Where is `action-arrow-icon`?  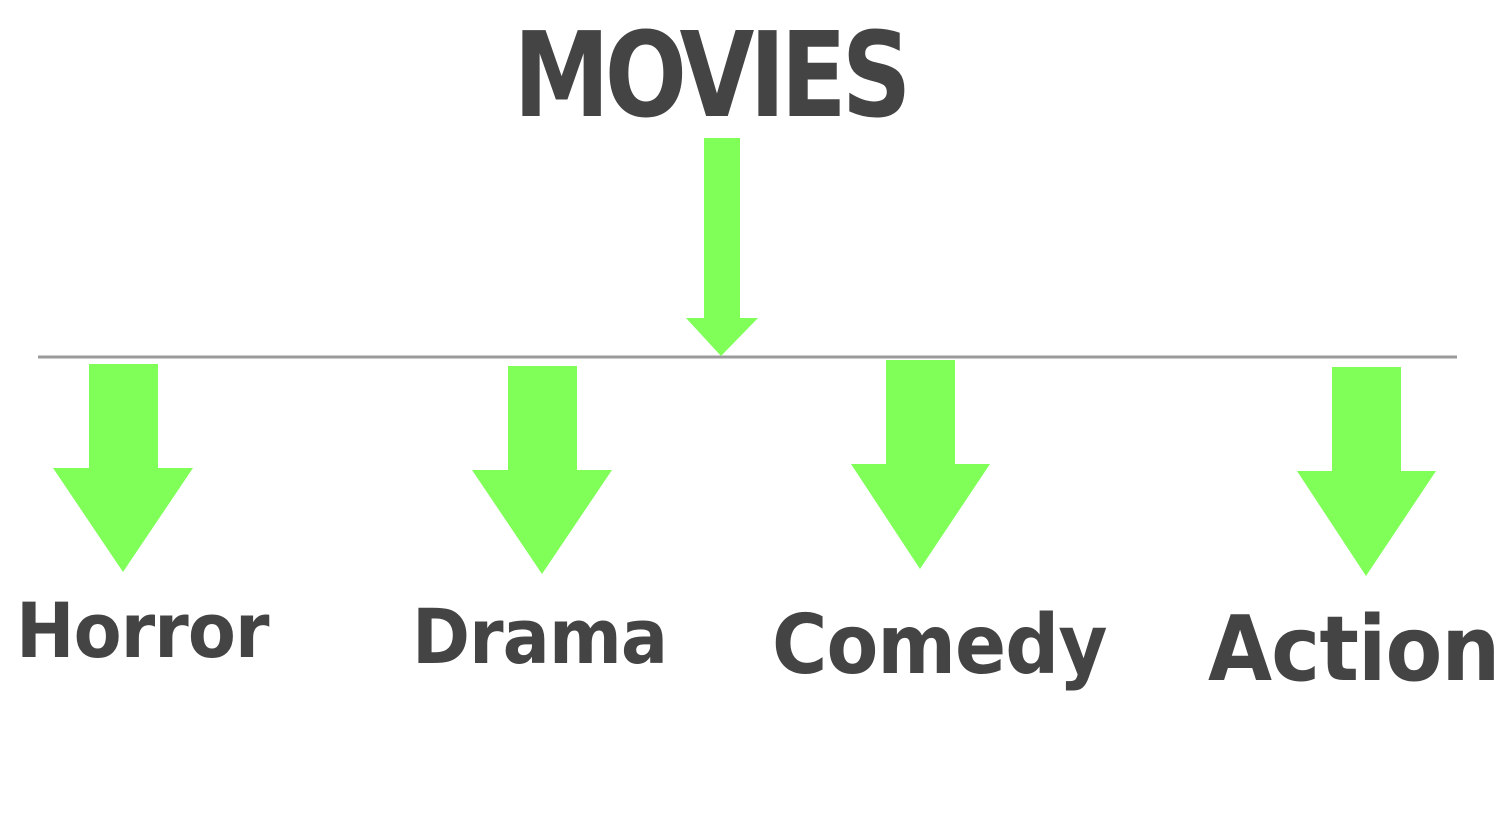 action-arrow-icon is located at coordinates (1366, 471).